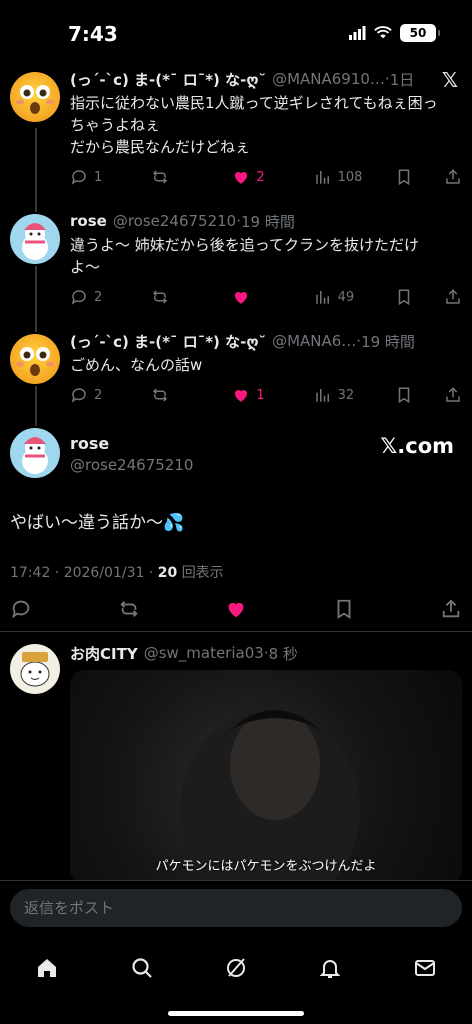 This screenshot has height=1024, width=472. Describe the element at coordinates (266, 365) in the screenshot. I see `tweet-text: ごめん、なんの話w` at that location.